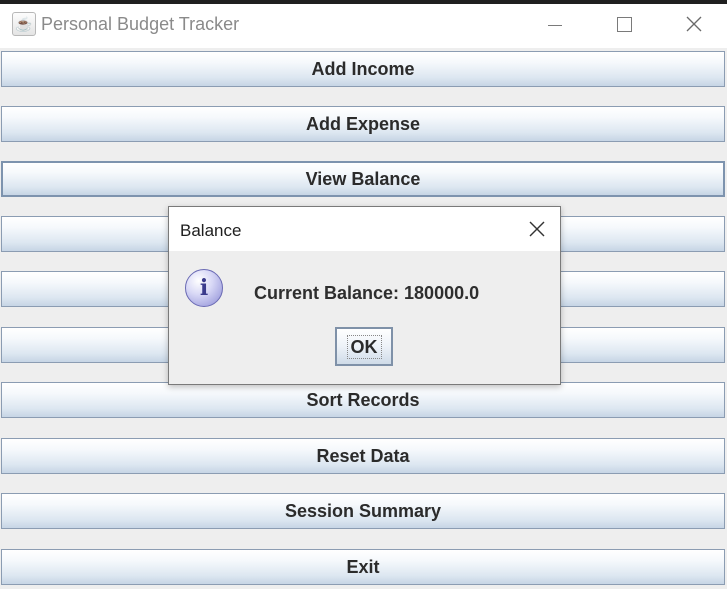  What do you see at coordinates (363, 69) in the screenshot?
I see `add-income-button: Add Income` at bounding box center [363, 69].